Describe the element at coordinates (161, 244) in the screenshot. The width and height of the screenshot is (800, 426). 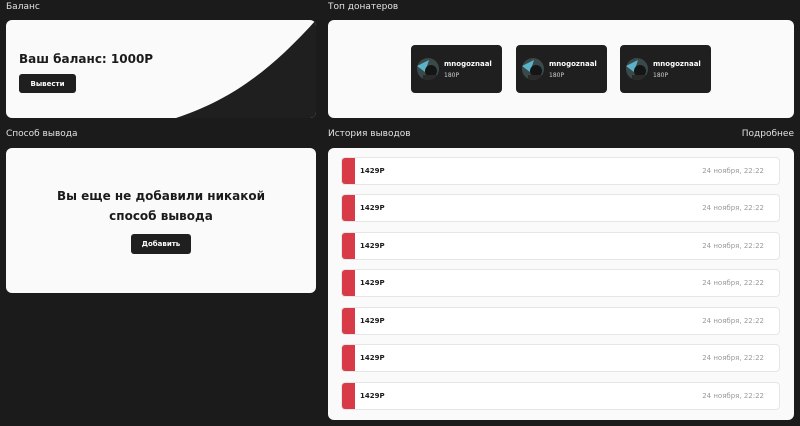
I see `add-method-button: Добавить` at that location.